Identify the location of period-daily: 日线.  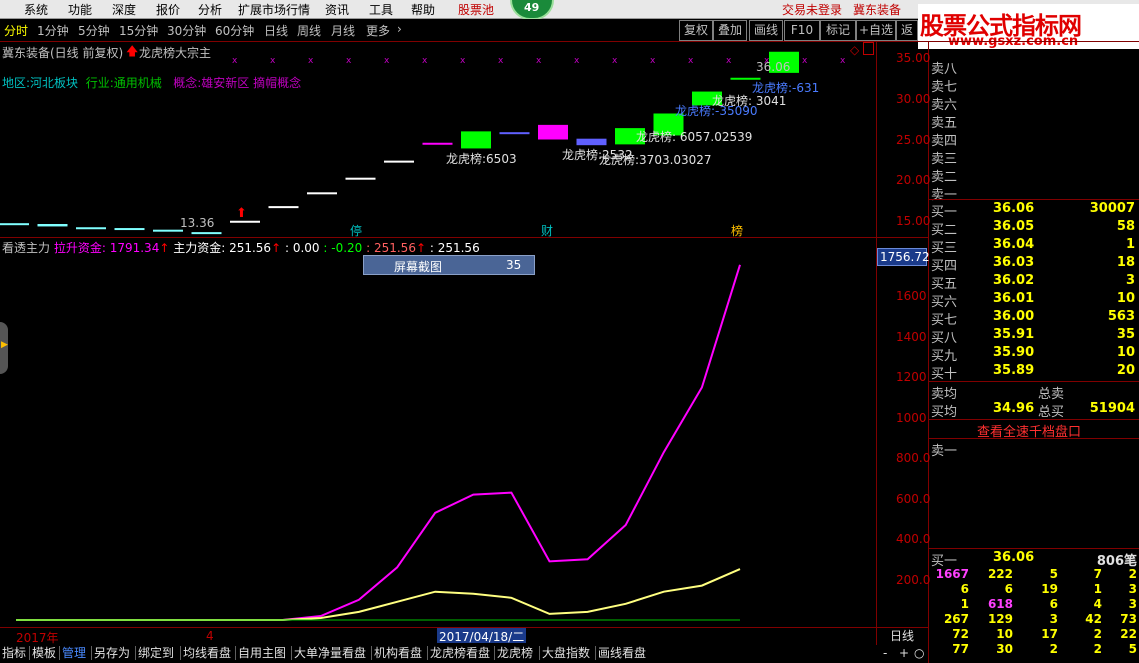
(276, 30).